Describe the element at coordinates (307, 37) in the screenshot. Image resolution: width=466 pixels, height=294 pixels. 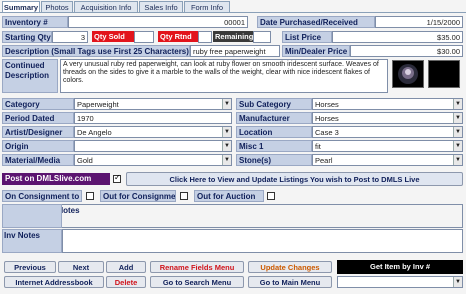
I see `list-price-label: List Price` at that location.